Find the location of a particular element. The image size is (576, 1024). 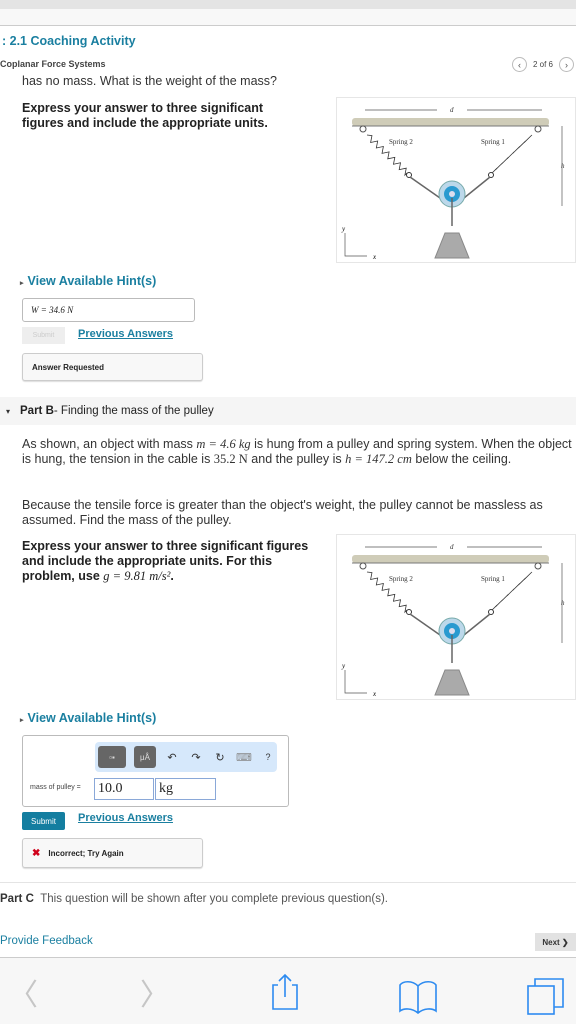

address-strip is located at coordinates (288, 17).